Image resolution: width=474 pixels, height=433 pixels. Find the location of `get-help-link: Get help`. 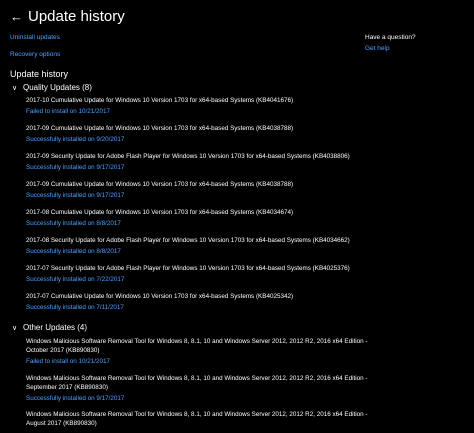

get-help-link: Get help is located at coordinates (377, 49).